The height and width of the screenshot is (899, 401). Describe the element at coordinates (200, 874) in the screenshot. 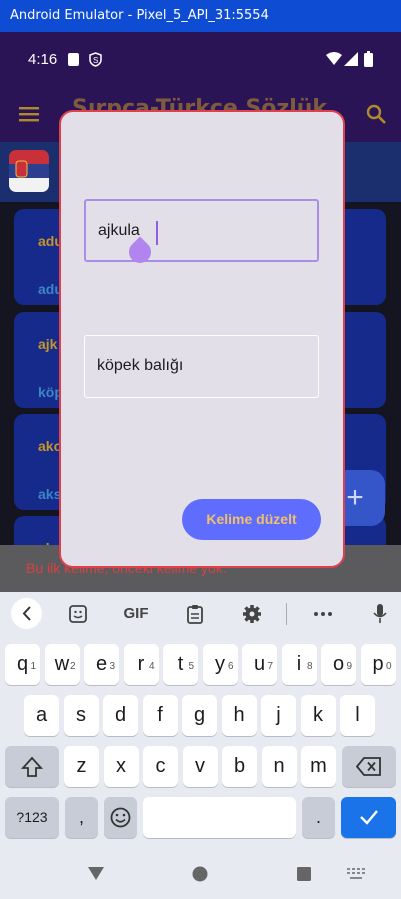

I see `home-circle-icon` at that location.